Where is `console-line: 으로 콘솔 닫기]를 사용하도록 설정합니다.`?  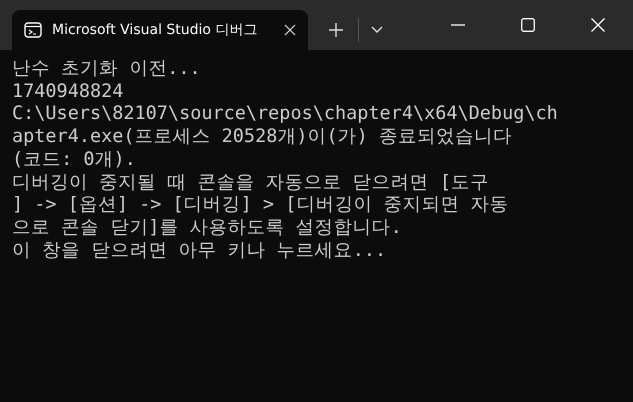 console-line: 으로 콘솔 닫기]를 사용하도록 설정합니다. is located at coordinates (207, 228).